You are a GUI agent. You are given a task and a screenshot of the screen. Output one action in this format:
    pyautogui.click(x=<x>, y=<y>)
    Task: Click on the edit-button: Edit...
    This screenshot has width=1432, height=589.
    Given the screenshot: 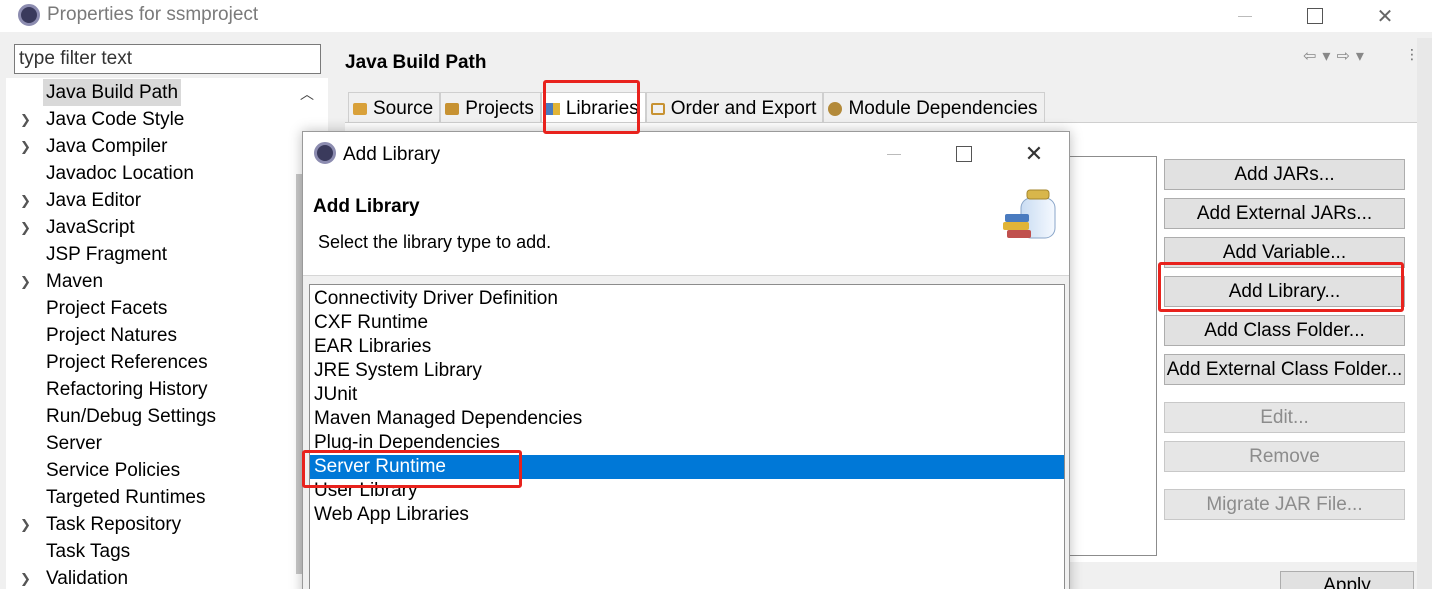 What is the action you would take?
    pyautogui.click(x=1284, y=417)
    